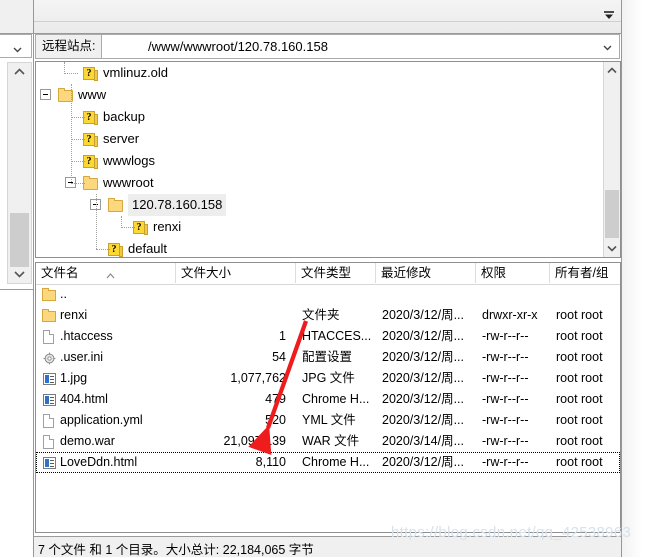 Image resolution: width=651 pixels, height=558 pixels. What do you see at coordinates (167, 226) in the screenshot?
I see `tree-item-label: renxi` at bounding box center [167, 226].